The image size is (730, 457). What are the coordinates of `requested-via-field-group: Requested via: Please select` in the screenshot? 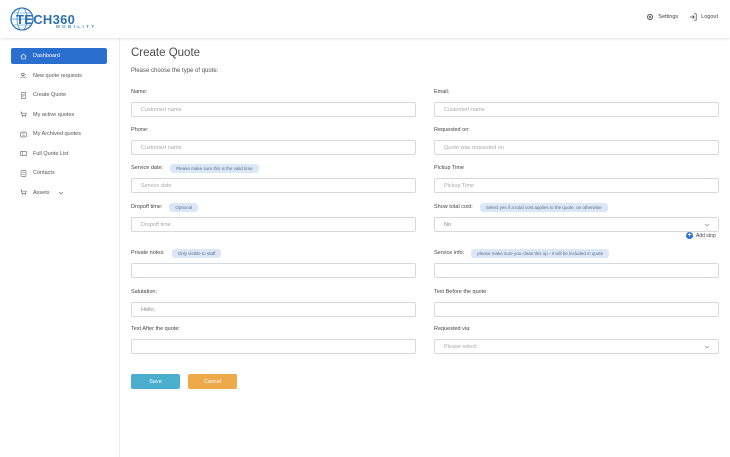 It's located at (576, 339).